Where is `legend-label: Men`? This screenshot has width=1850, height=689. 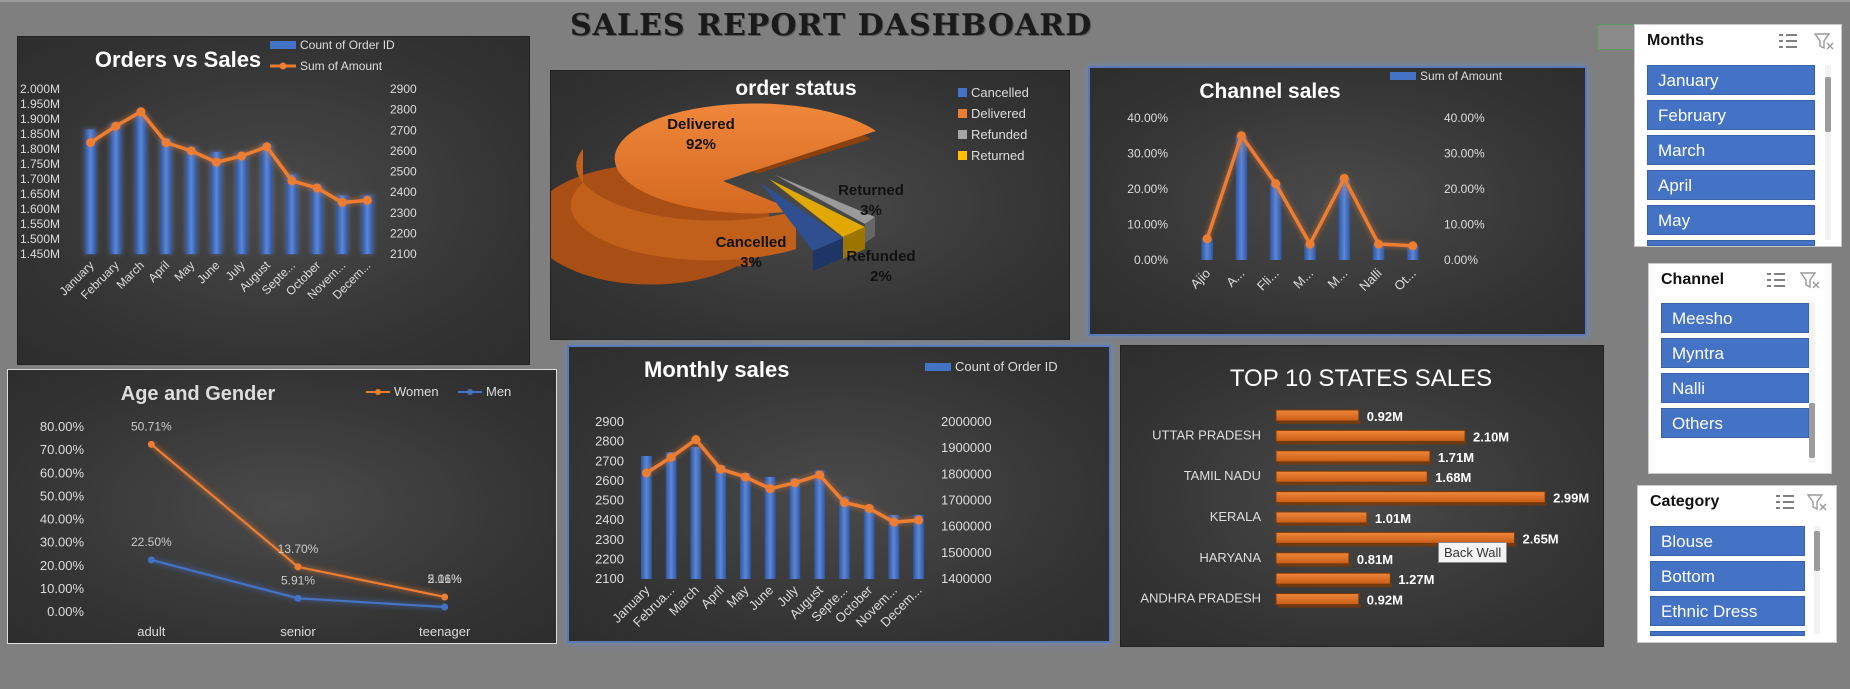
legend-label: Men is located at coordinates (498, 391).